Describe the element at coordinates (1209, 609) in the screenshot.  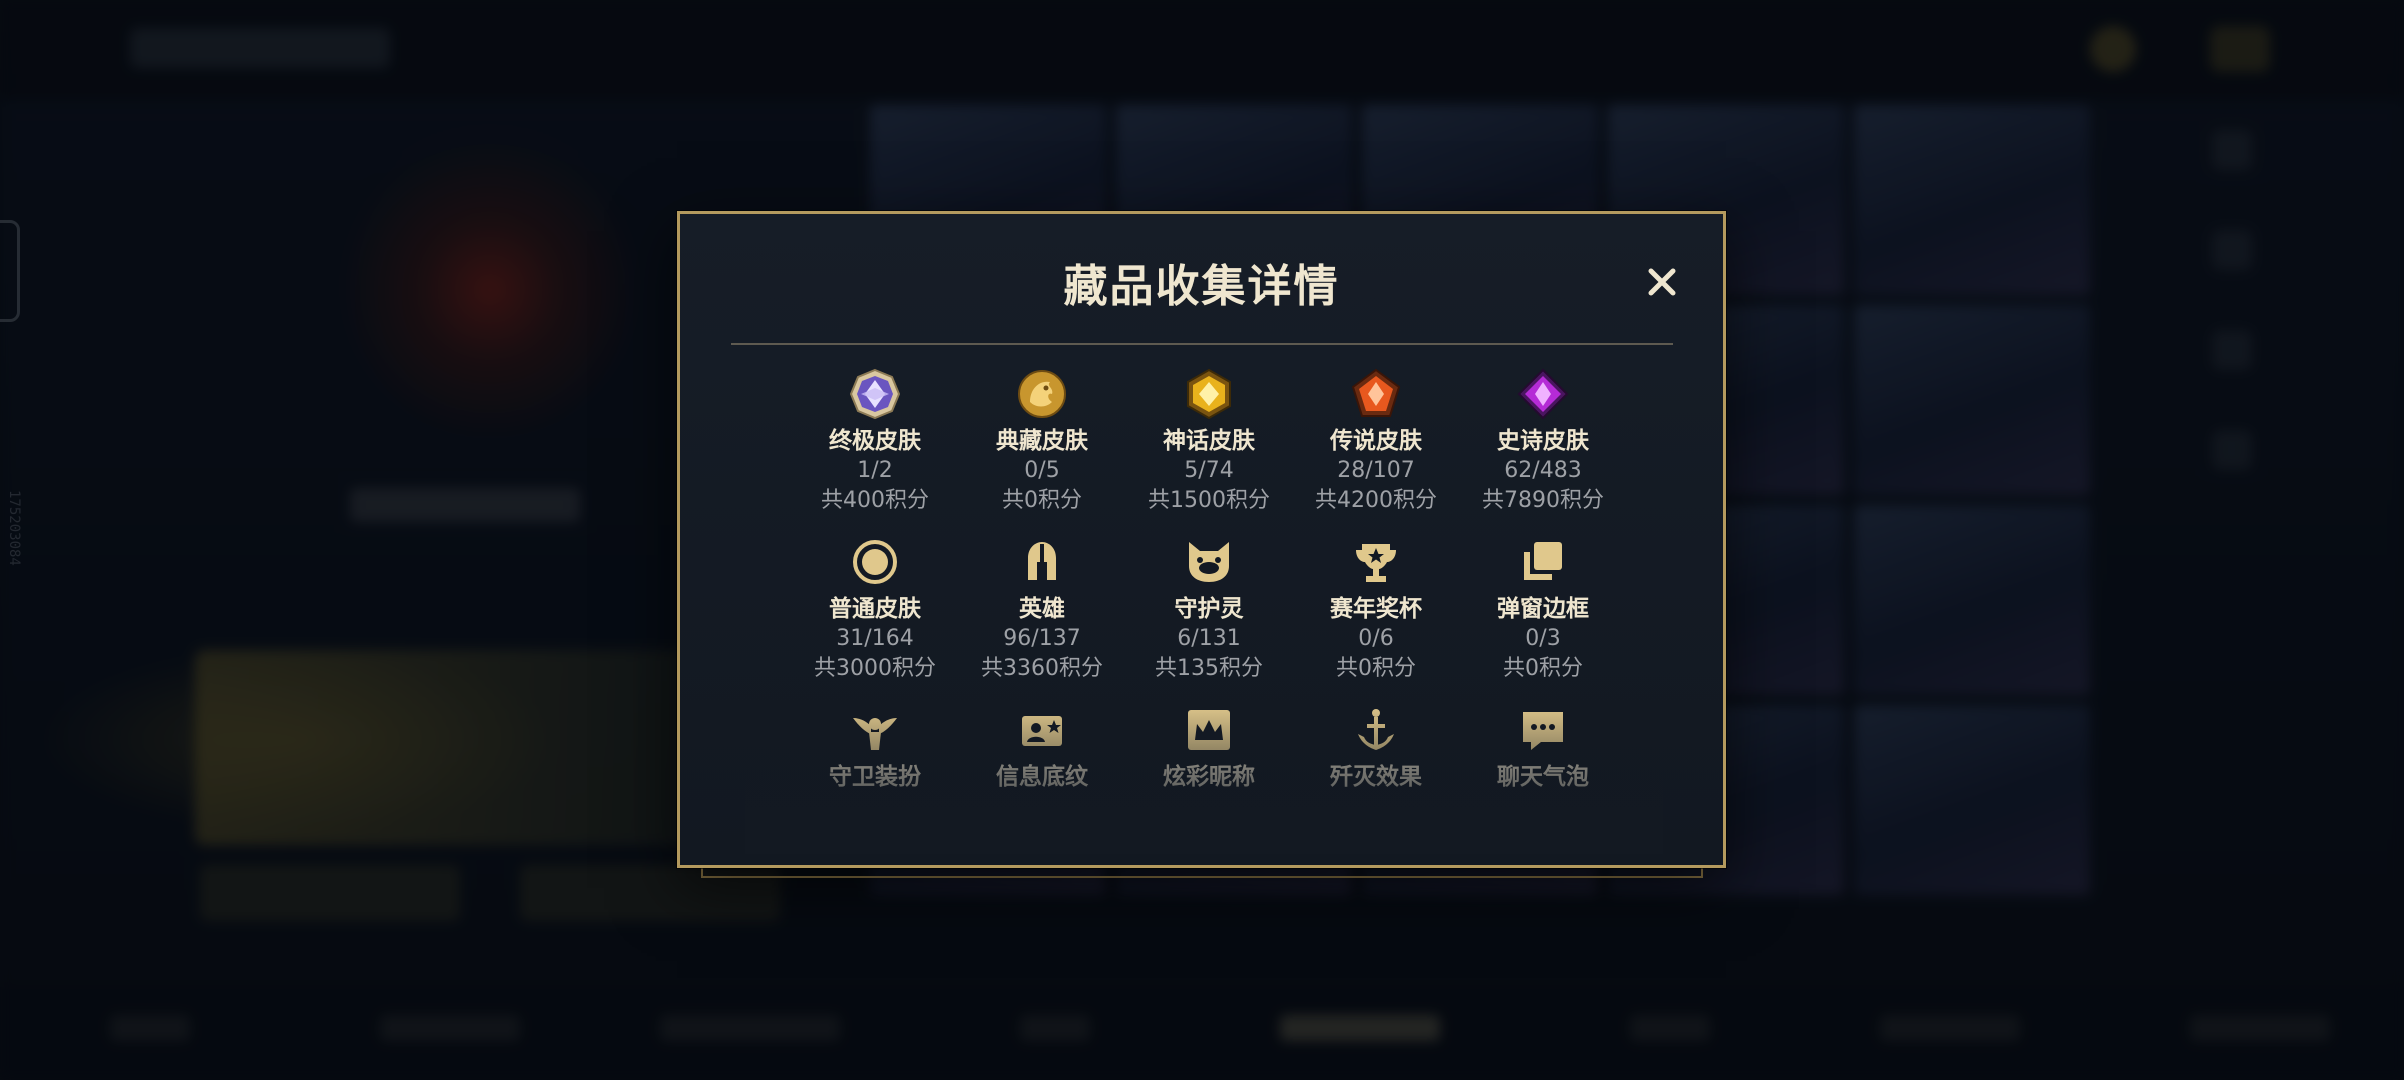
I see `item-name: 守护灵` at that location.